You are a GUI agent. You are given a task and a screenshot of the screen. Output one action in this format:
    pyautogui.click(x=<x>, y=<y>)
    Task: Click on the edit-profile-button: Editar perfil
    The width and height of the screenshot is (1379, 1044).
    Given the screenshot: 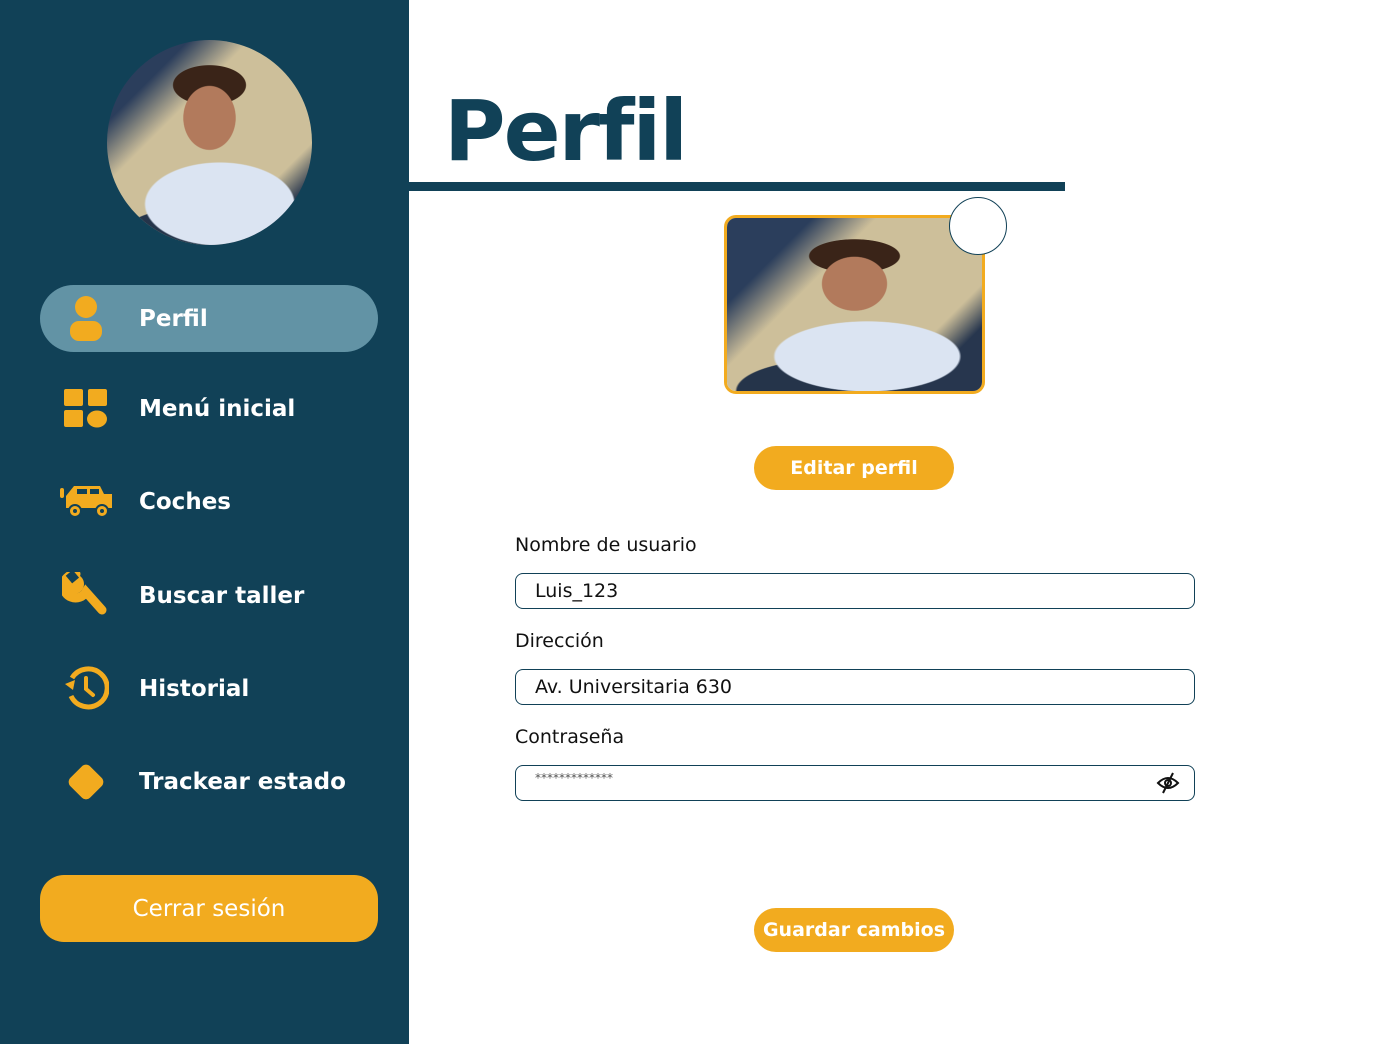 What is the action you would take?
    pyautogui.click(x=854, y=468)
    